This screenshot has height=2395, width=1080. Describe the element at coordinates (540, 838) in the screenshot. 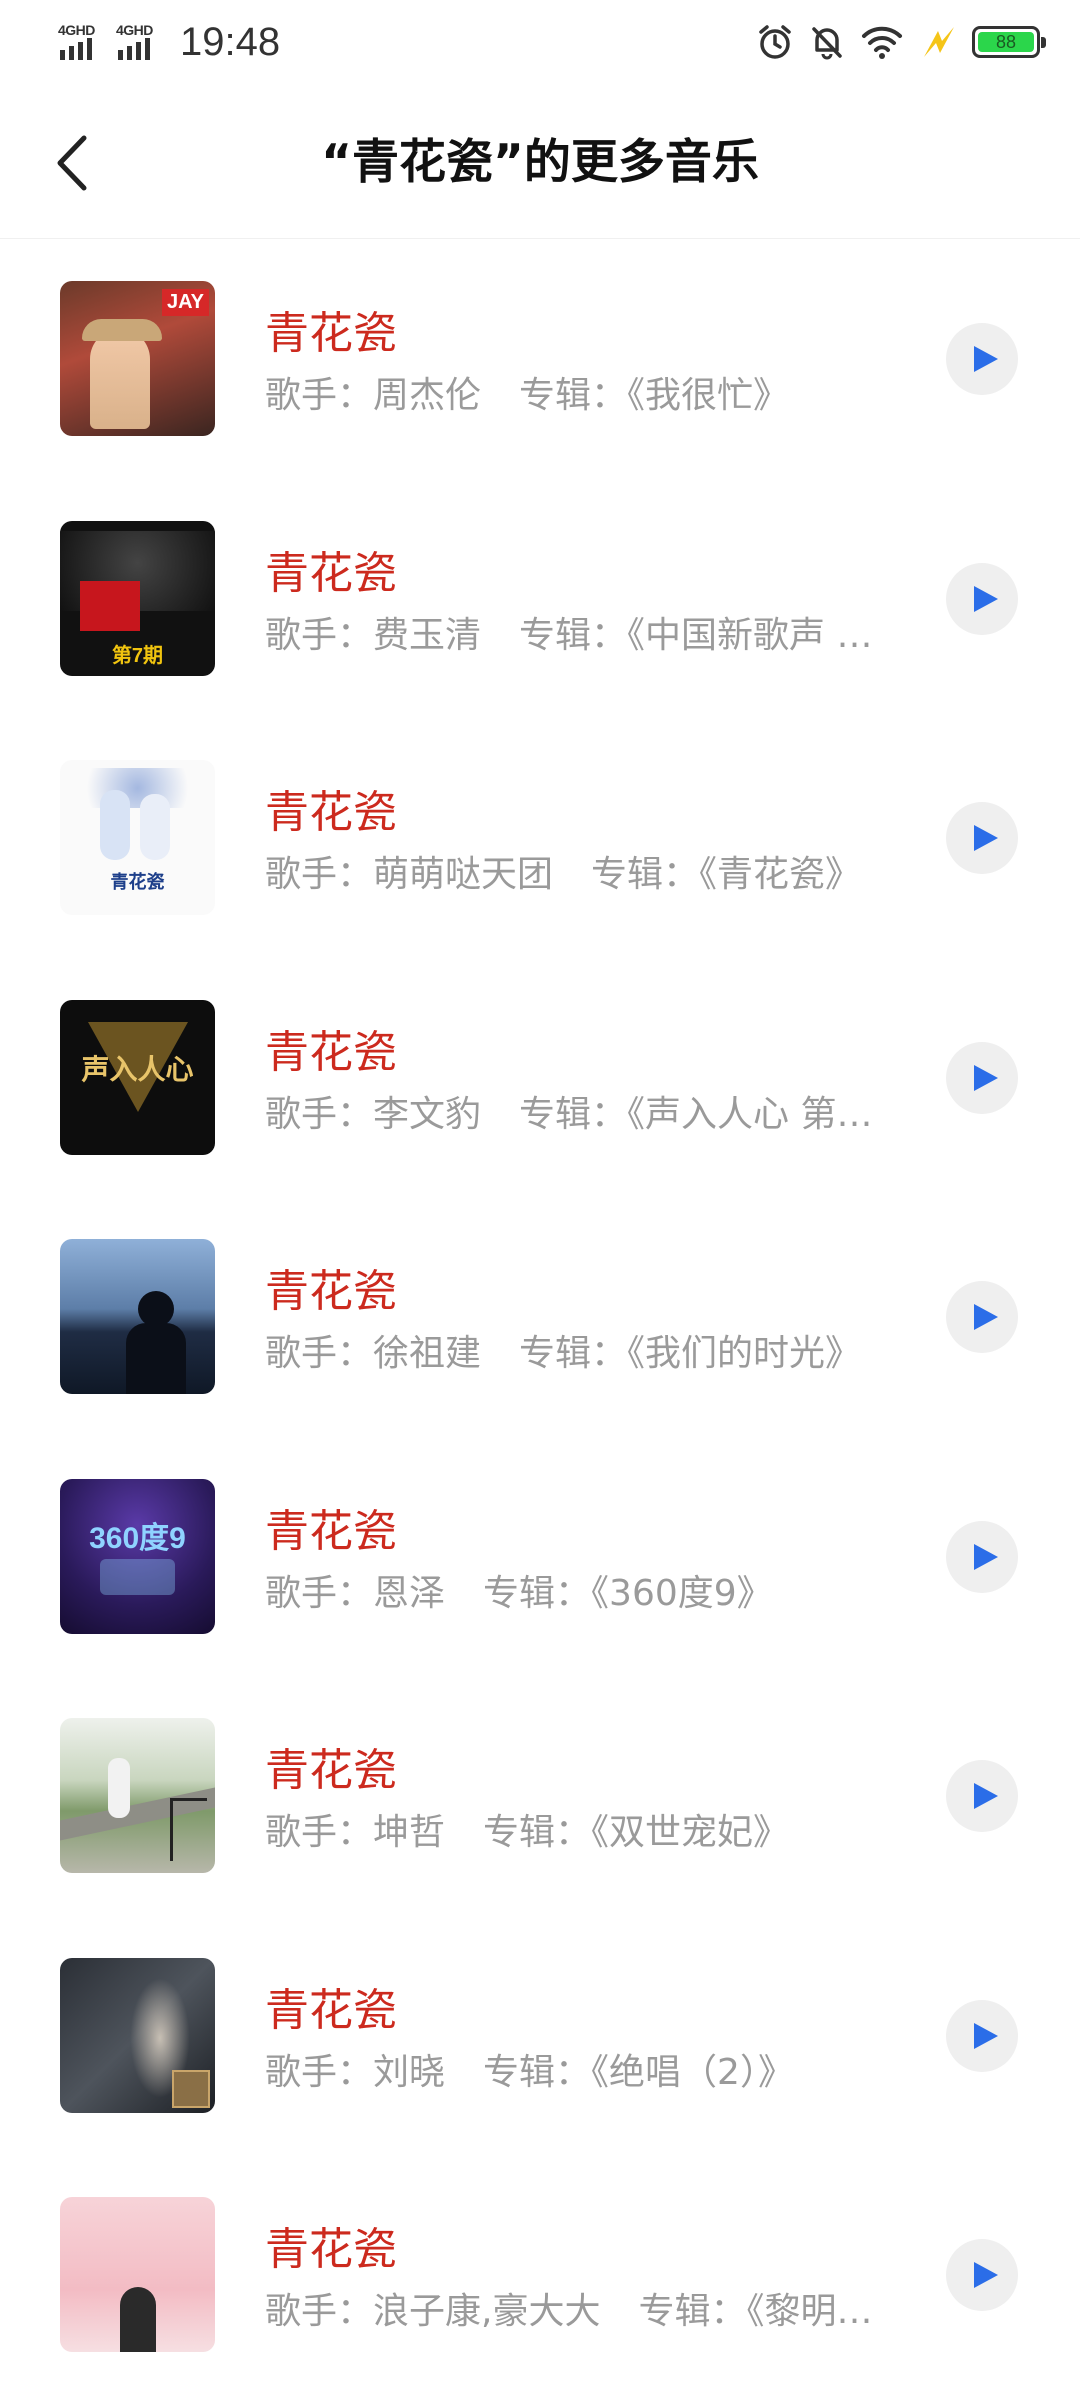

I see `song-item: 青花瓷 青花瓷 歌手：萌萌哒天团 专辑：《青花瓷》` at that location.